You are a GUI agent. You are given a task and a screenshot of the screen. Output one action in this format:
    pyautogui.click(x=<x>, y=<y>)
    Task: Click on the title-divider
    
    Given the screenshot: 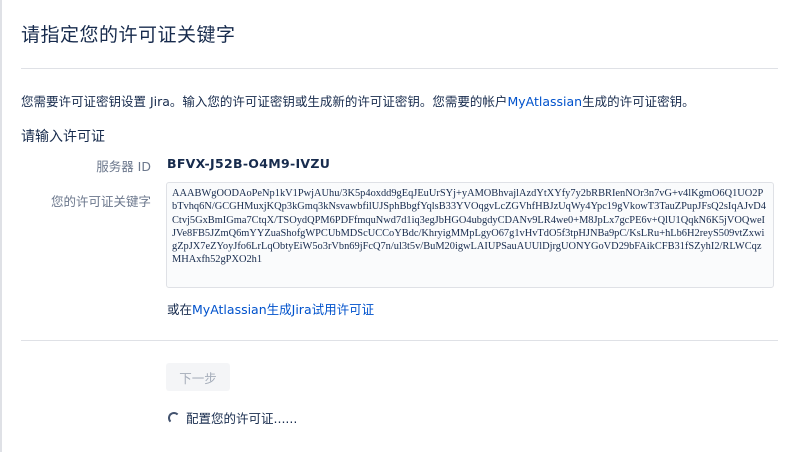 What is the action you would take?
    pyautogui.click(x=399, y=68)
    